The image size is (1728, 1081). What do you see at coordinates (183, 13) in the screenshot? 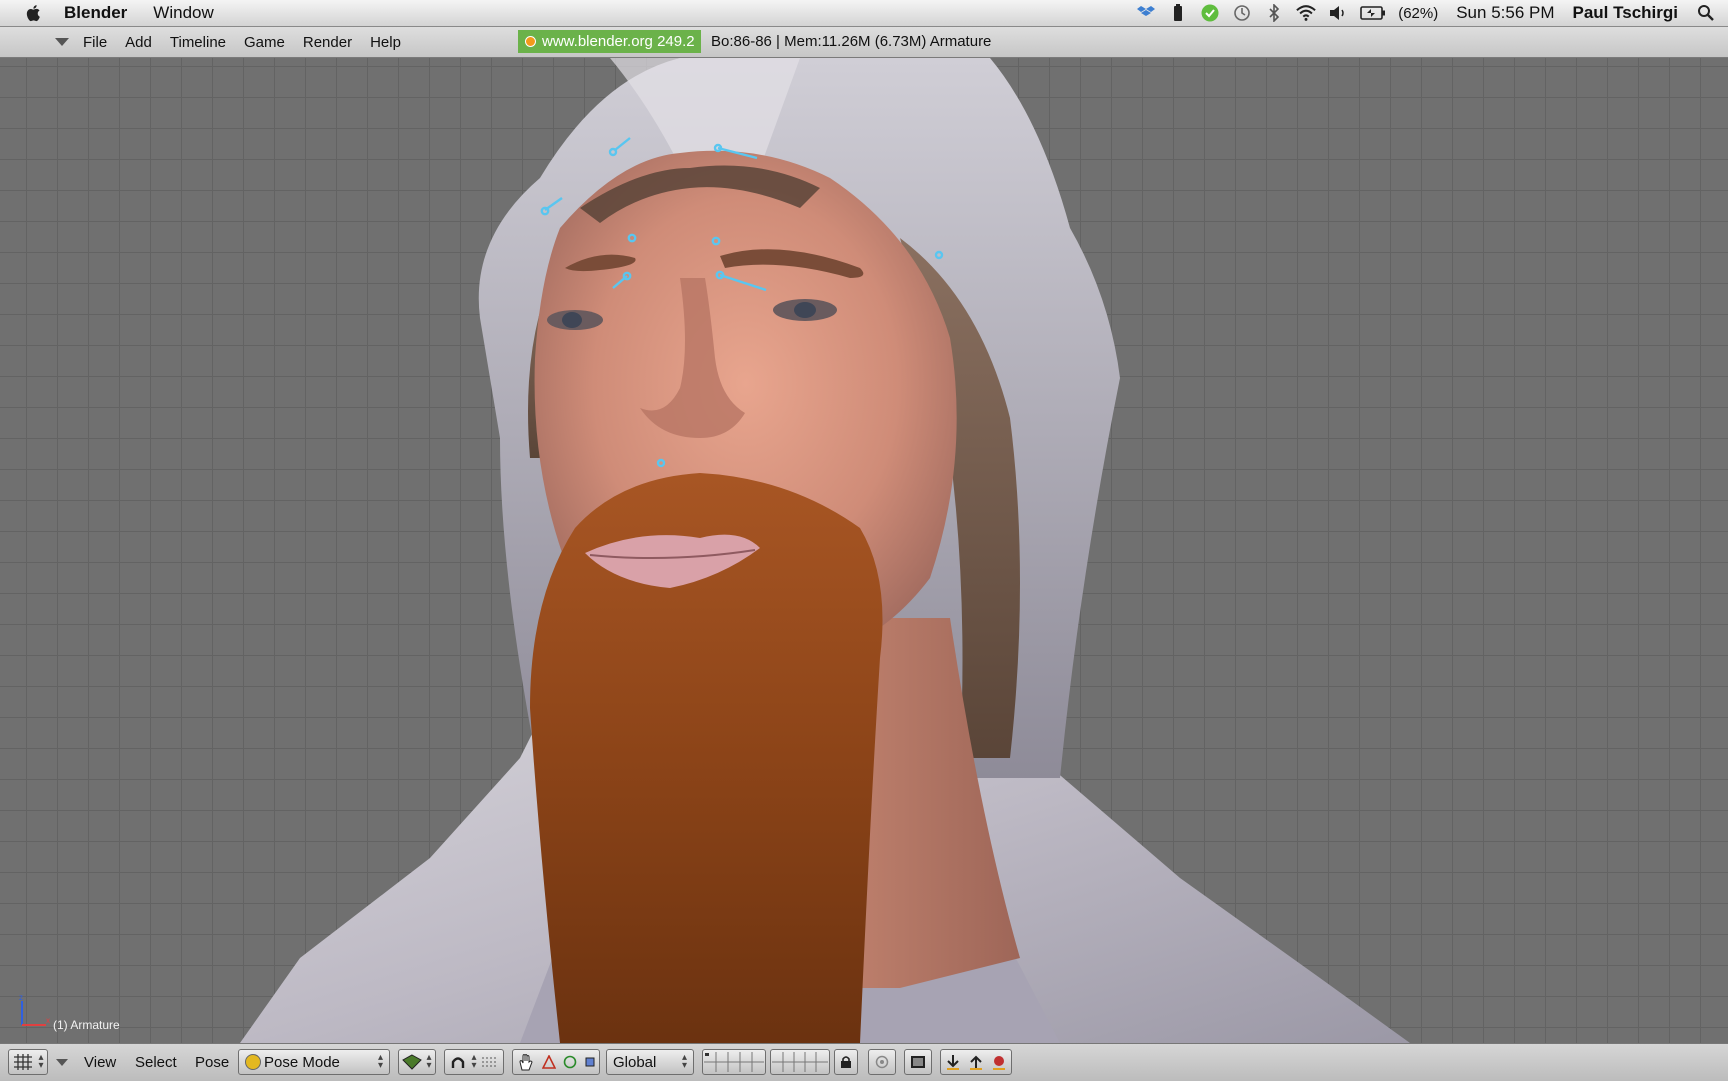
I see `menu-window: Window` at bounding box center [183, 13].